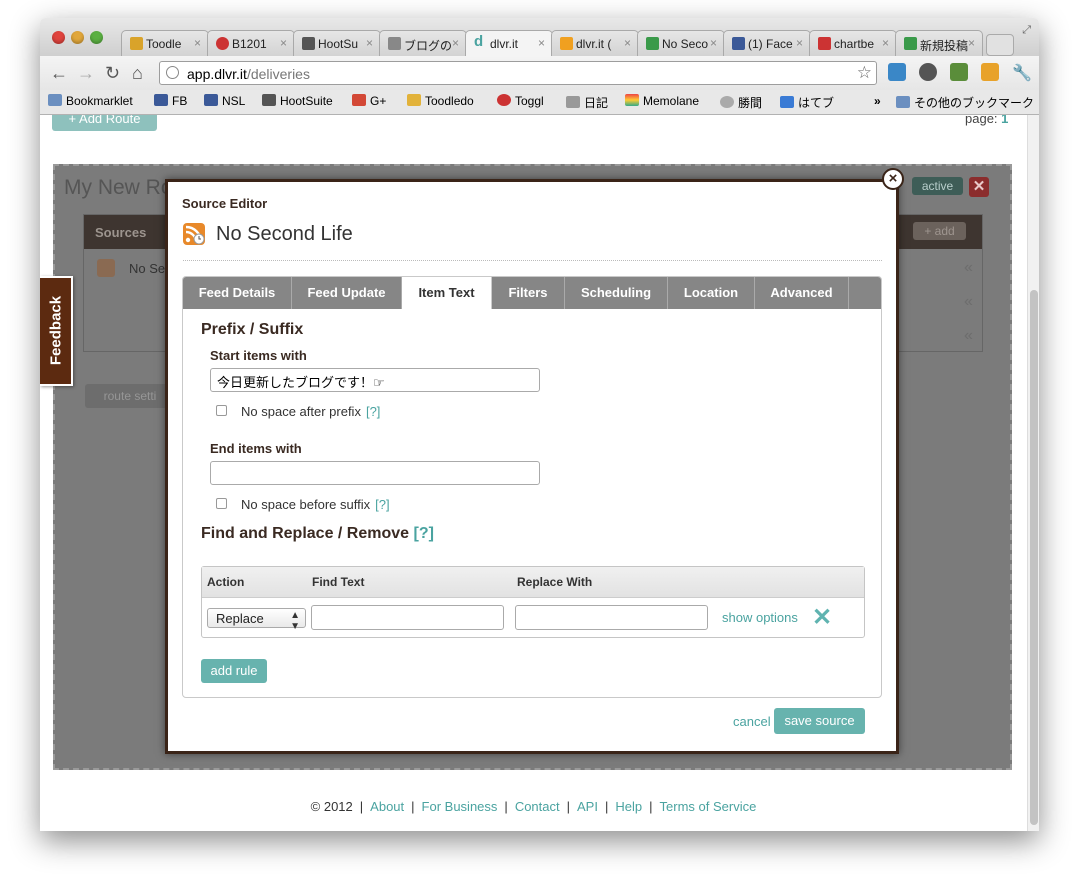 This screenshot has width=1079, height=892. Describe the element at coordinates (877, 101) in the screenshot. I see `bookmarks-overflow-button: »` at that location.